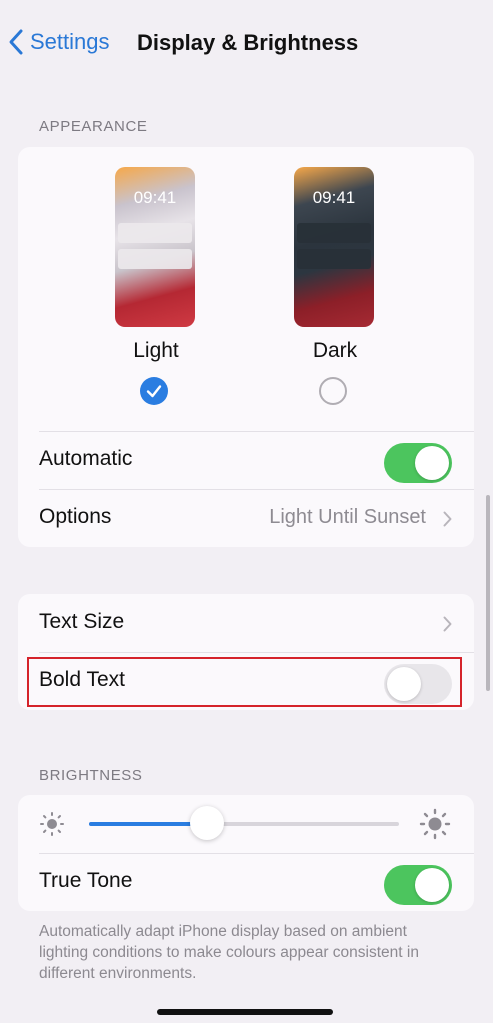 The height and width of the screenshot is (1023, 493). I want to click on dark-theme-preview: 09:41, so click(334, 247).